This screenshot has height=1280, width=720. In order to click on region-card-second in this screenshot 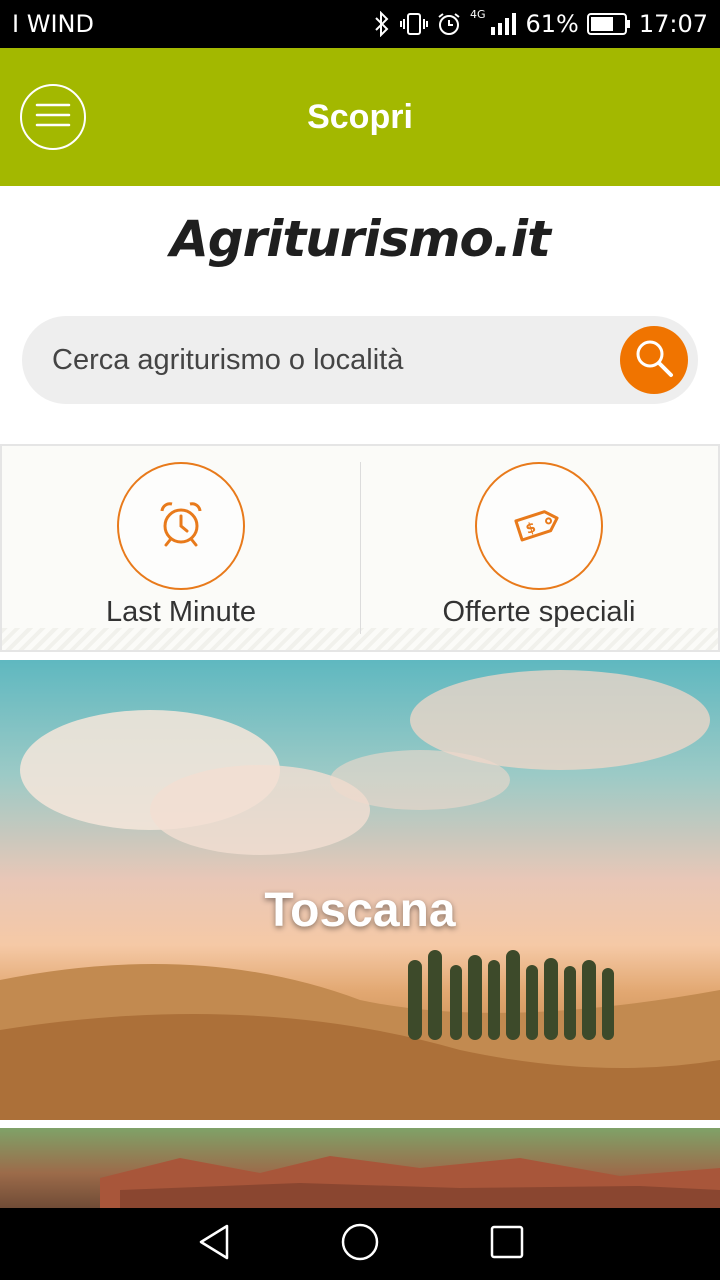, I will do `click(360, 1169)`.